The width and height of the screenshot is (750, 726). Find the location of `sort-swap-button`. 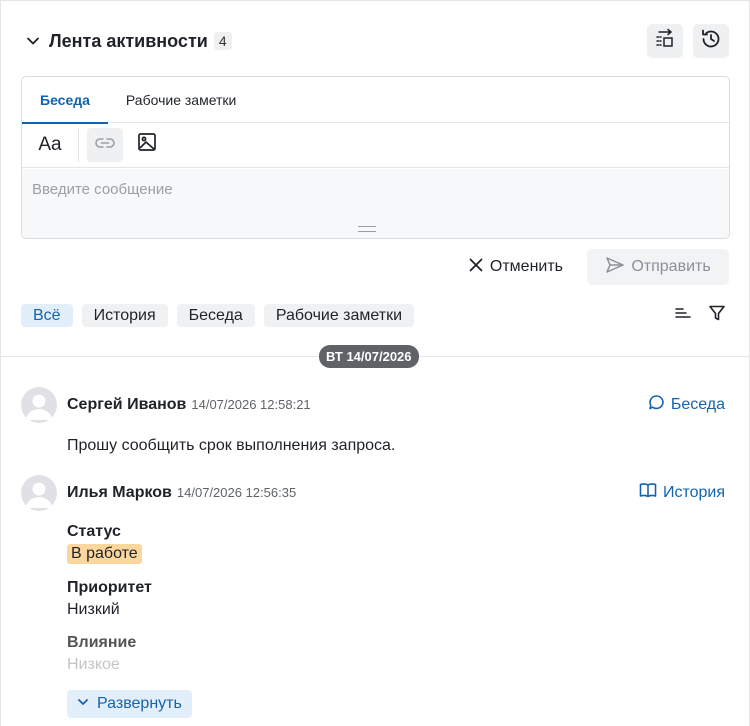

sort-swap-button is located at coordinates (665, 41).